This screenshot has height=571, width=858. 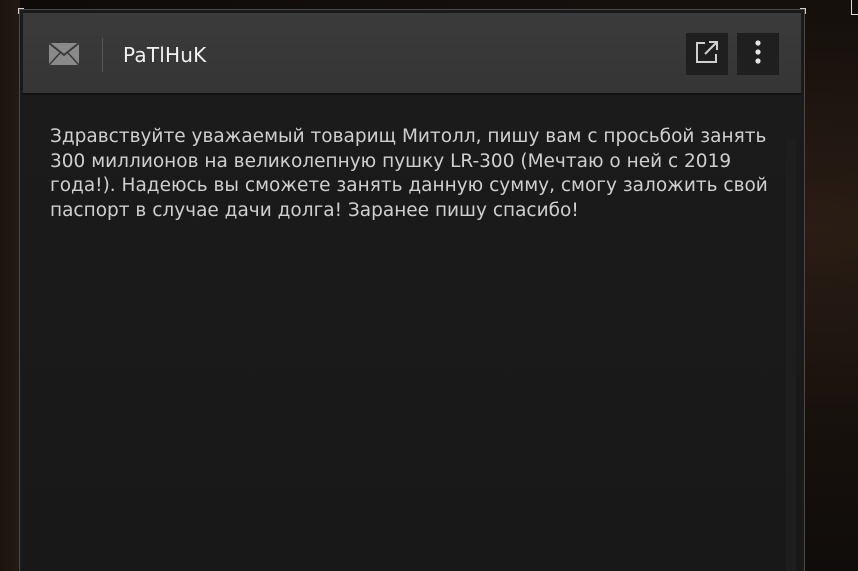 What do you see at coordinates (165, 55) in the screenshot?
I see `sender-name: PaTlHuK` at bounding box center [165, 55].